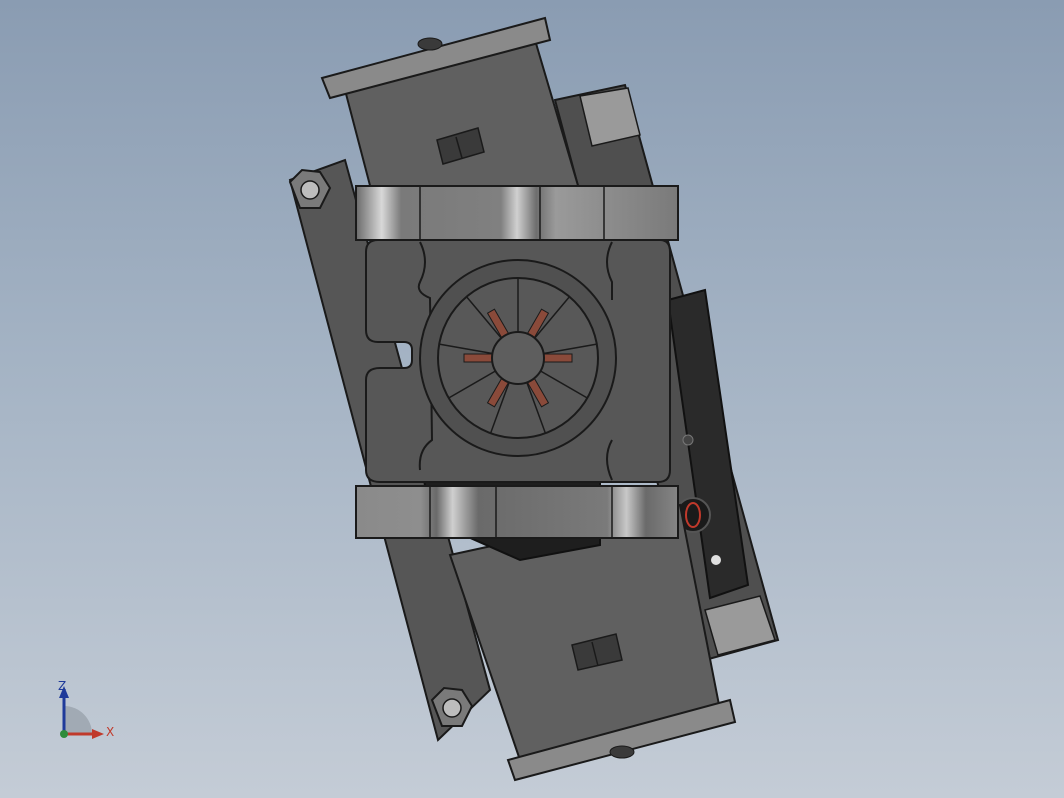  I want to click on motor-stator, so click(518, 358).